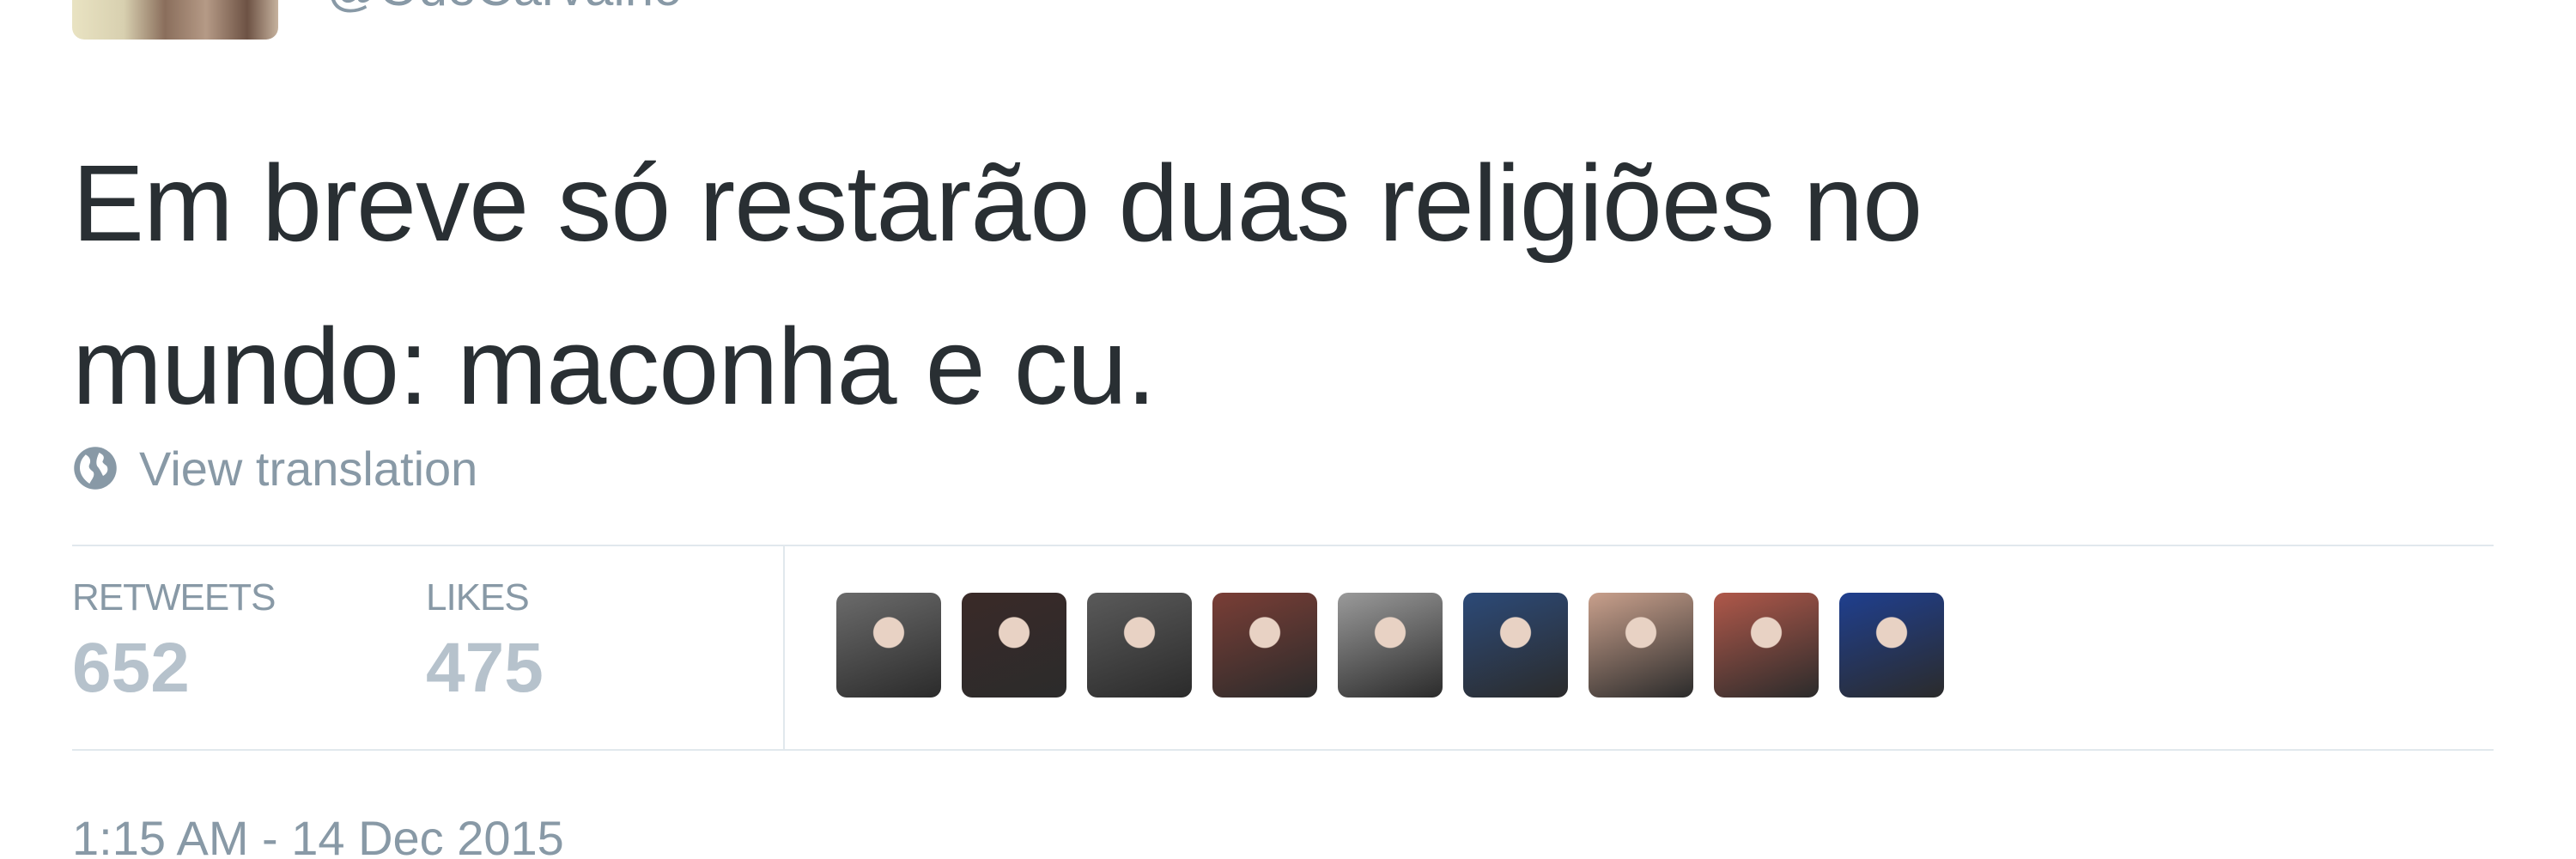 Image resolution: width=2576 pixels, height=859 pixels. I want to click on tweet-text-line-1: Em breve só restarão duas religiões no, so click(998, 203).